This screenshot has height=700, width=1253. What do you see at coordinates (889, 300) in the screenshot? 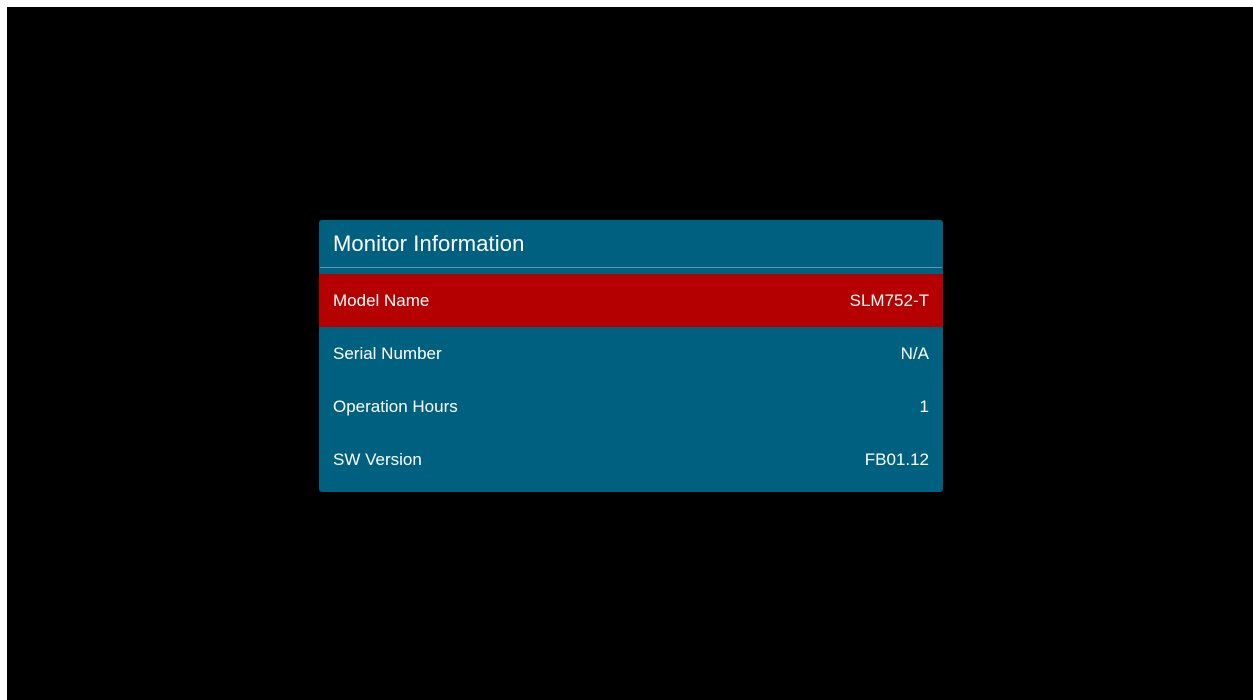
I see `row-value: SLM752-T` at bounding box center [889, 300].